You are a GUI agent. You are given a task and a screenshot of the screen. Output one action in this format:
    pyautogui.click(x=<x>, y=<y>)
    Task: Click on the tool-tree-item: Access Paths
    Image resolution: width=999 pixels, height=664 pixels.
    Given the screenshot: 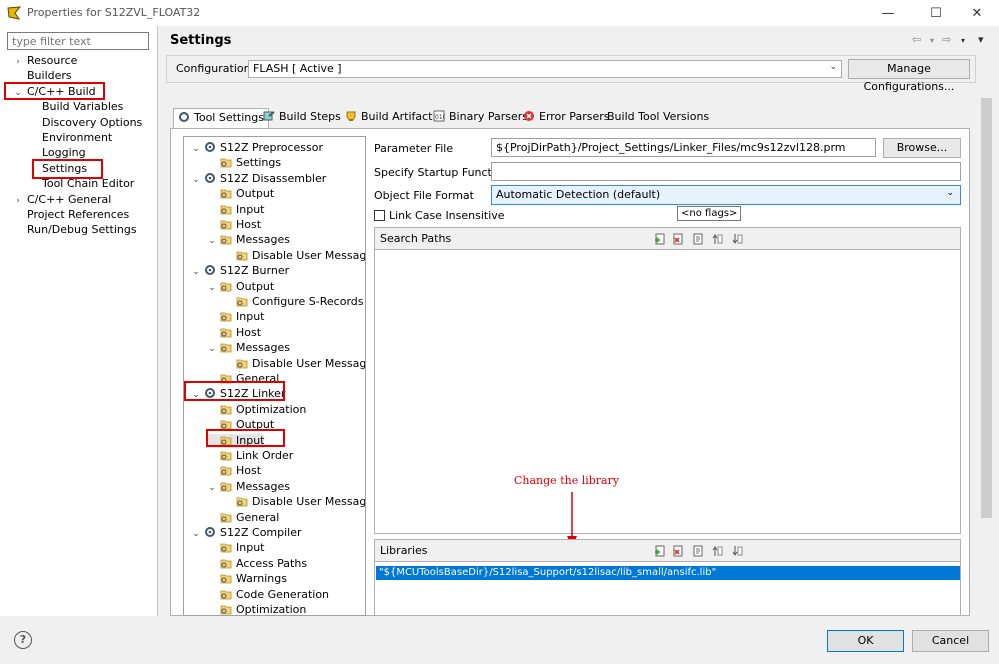 What is the action you would take?
    pyautogui.click(x=256, y=564)
    